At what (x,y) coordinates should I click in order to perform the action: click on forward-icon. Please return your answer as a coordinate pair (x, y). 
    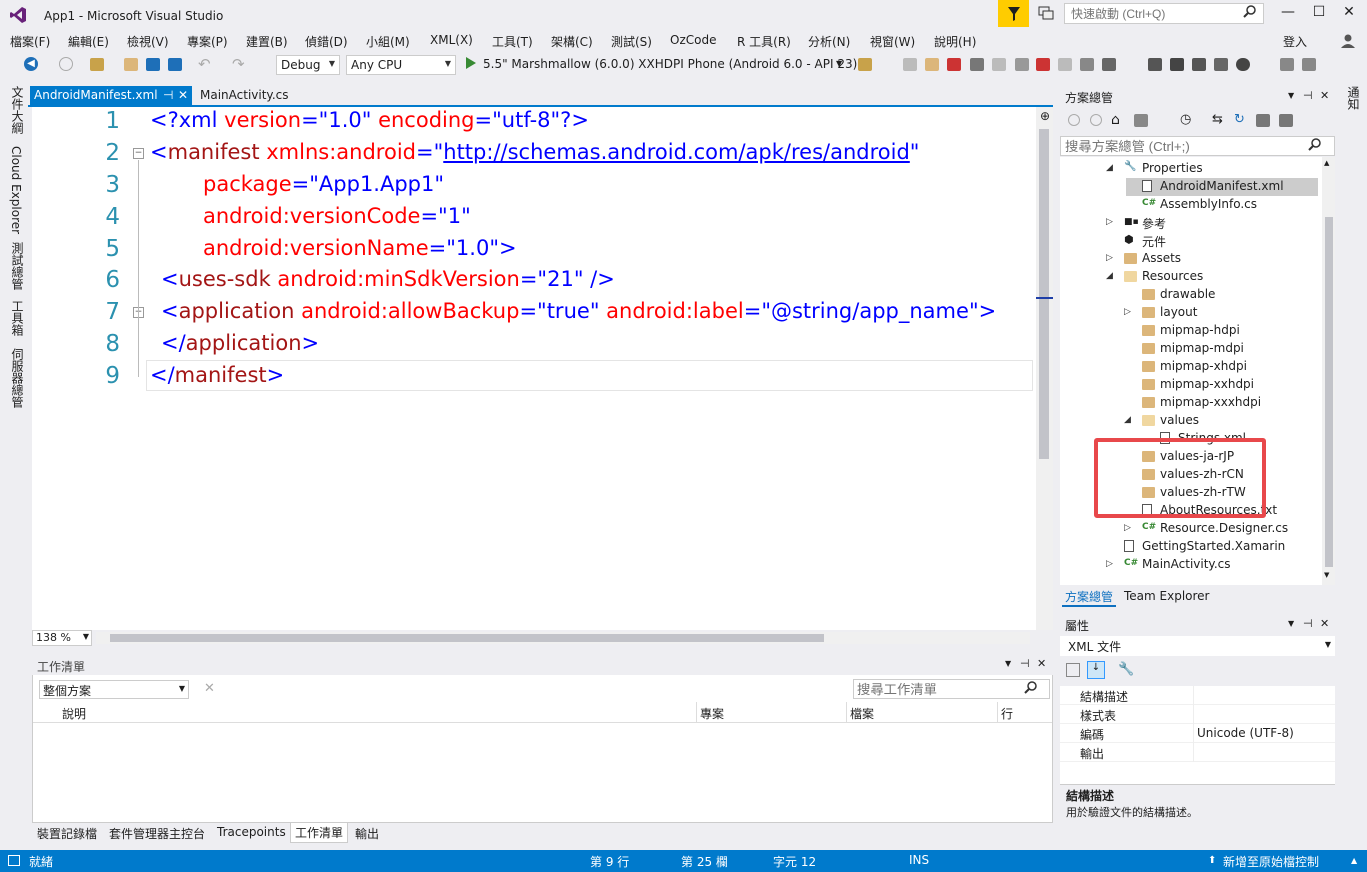
    Looking at the image, I should click on (66, 64).